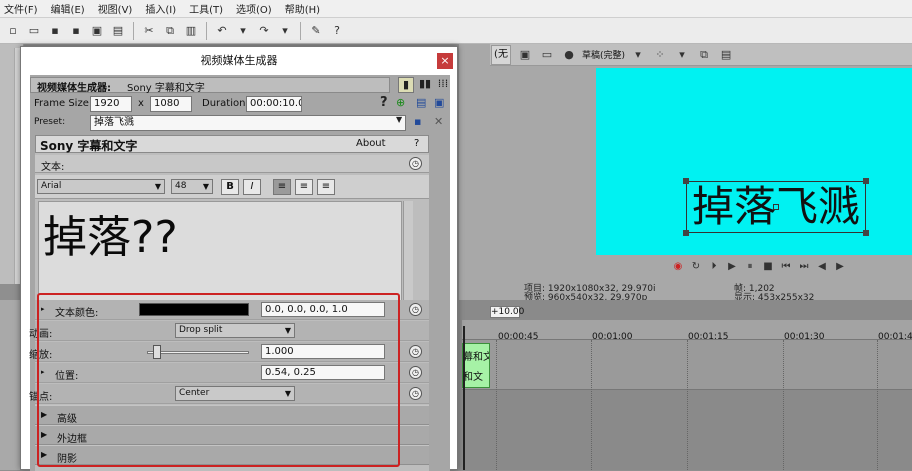  I want to click on clip-label: 幕和文, so click(476, 357).